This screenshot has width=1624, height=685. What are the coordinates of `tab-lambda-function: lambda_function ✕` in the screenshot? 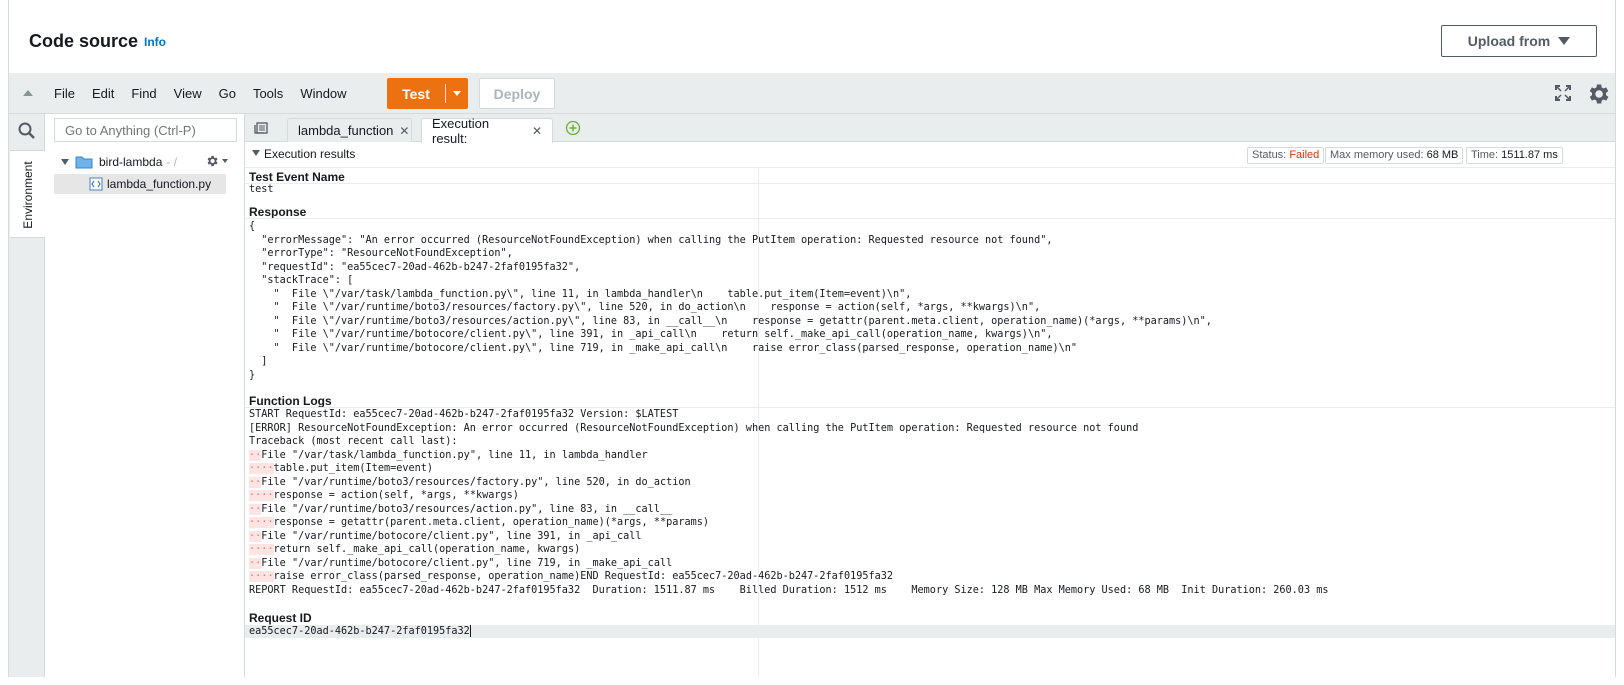 It's located at (349, 130).